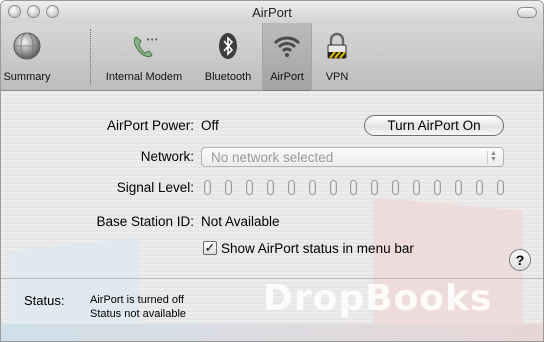 Image resolution: width=544 pixels, height=342 pixels. What do you see at coordinates (317, 248) in the screenshot?
I see `show-status-checkbox-label: Show AirPort status in menu bar` at bounding box center [317, 248].